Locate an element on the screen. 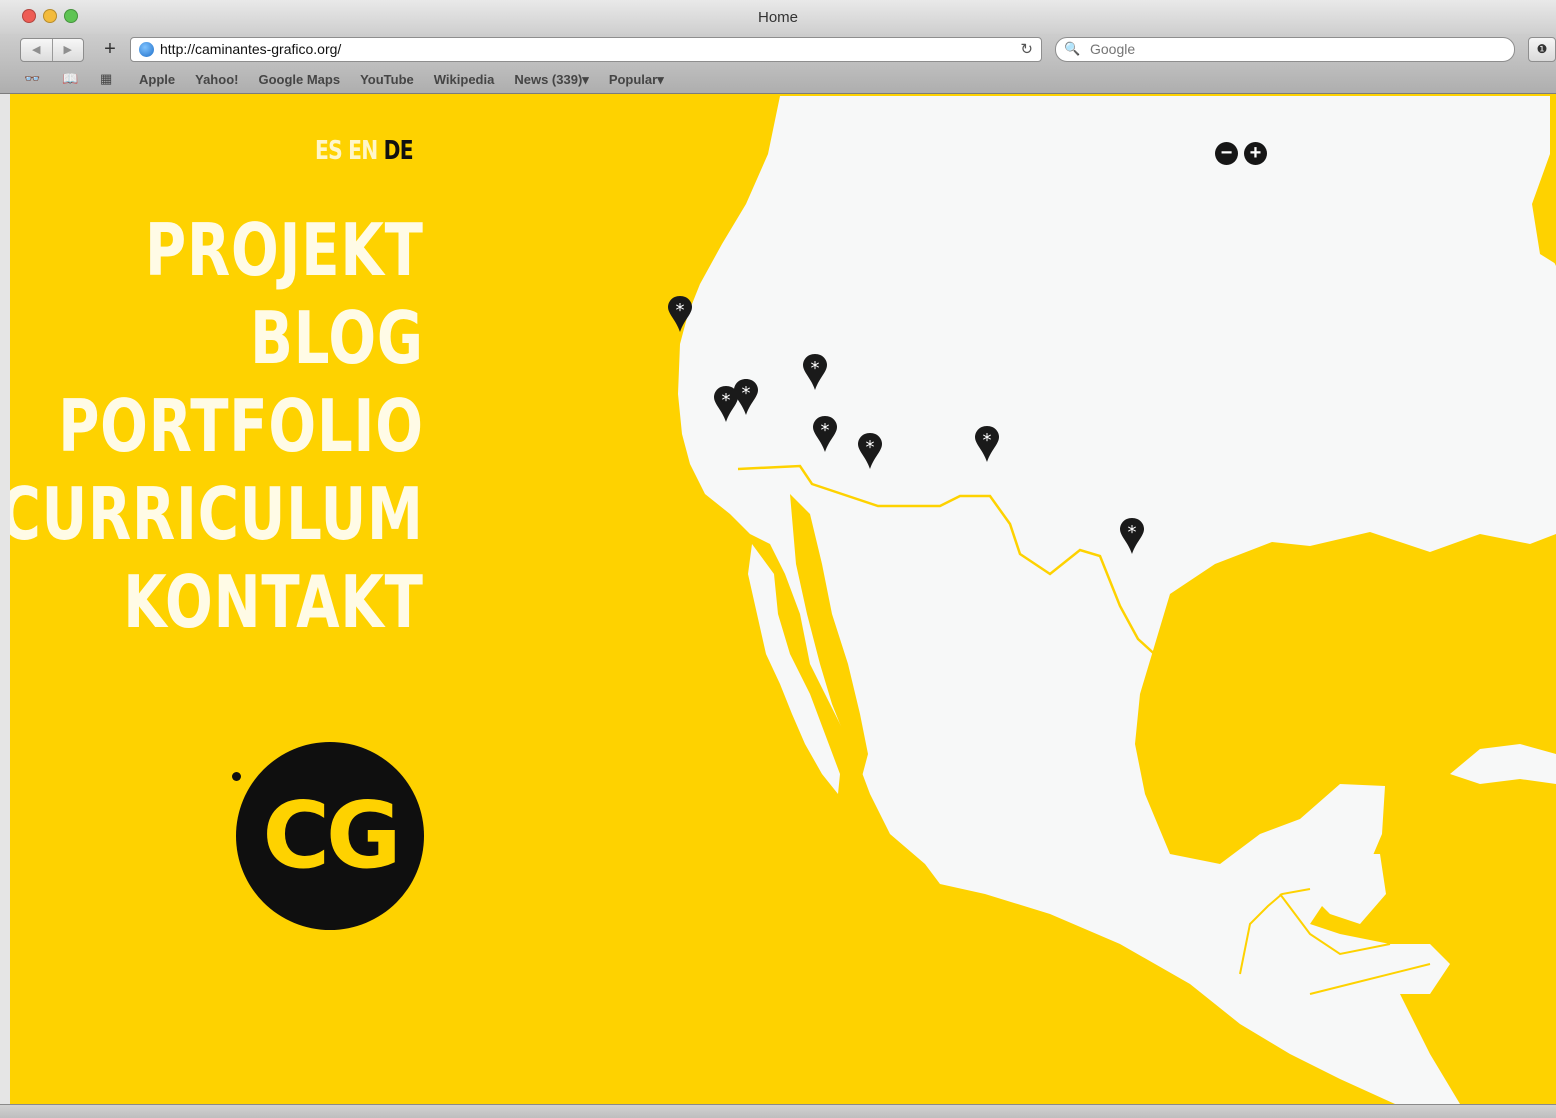 Image resolution: width=1556 pixels, height=1118 pixels. menu-item-projekt: PROJEKT is located at coordinates (217, 250).